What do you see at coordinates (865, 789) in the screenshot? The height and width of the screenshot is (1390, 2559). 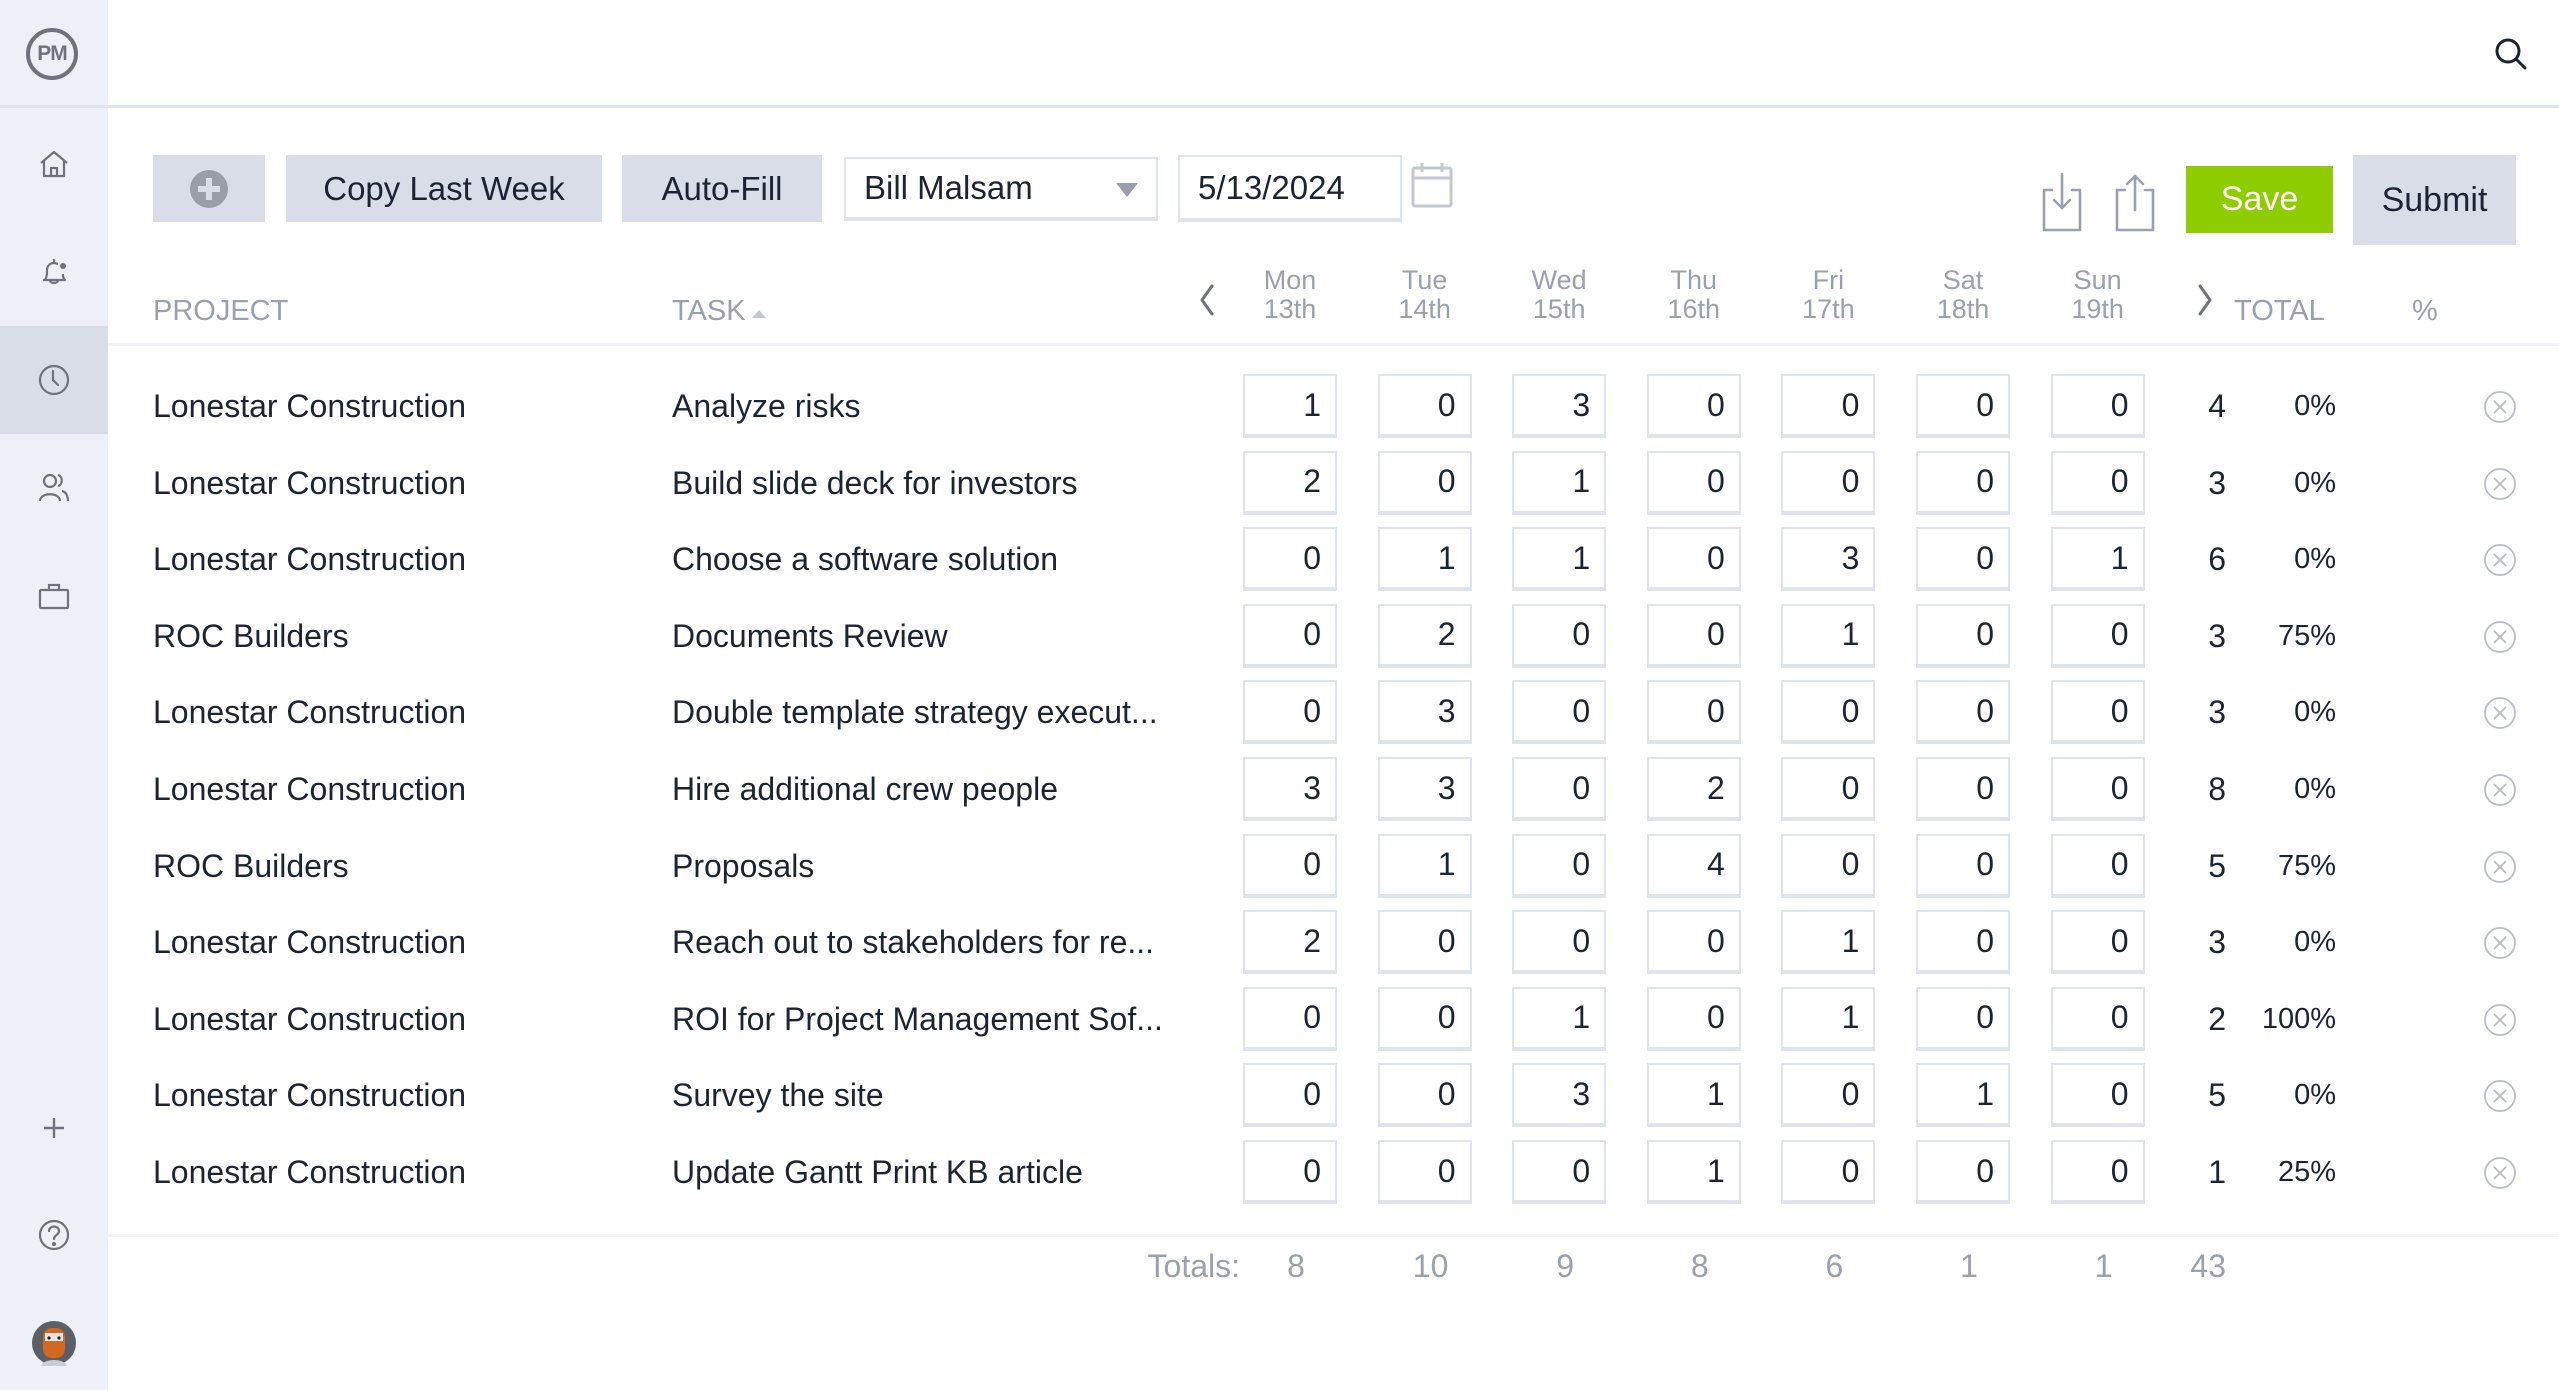 I see `task-name: Hire additional crew people` at bounding box center [865, 789].